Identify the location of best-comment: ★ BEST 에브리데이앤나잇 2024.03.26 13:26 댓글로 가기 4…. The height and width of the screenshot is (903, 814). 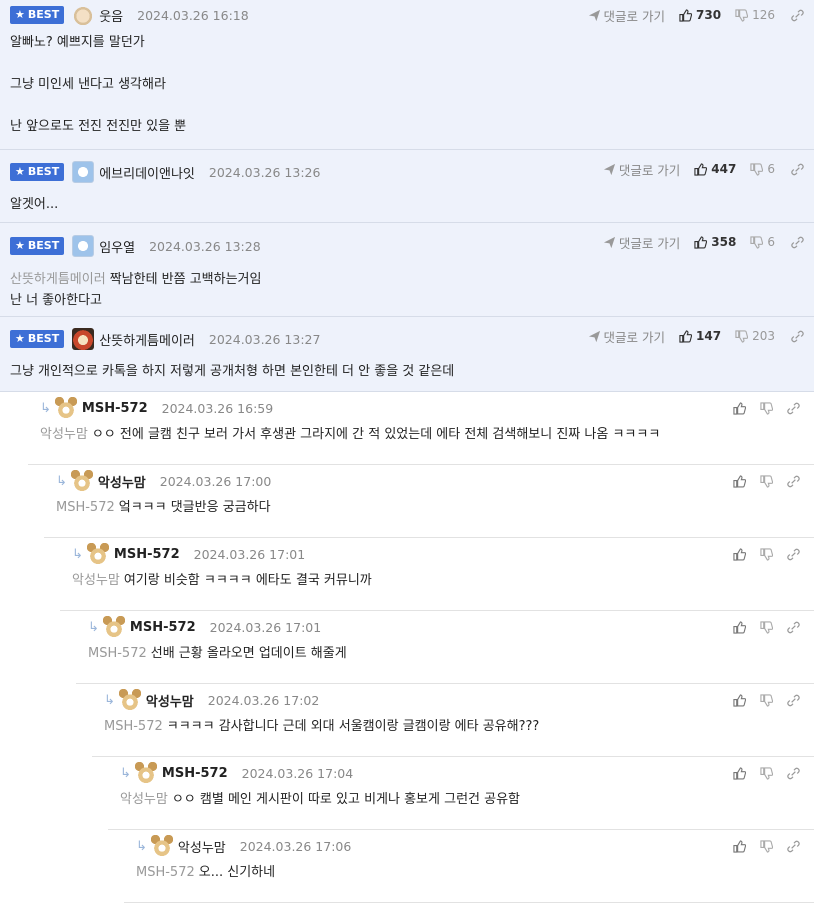
(407, 186).